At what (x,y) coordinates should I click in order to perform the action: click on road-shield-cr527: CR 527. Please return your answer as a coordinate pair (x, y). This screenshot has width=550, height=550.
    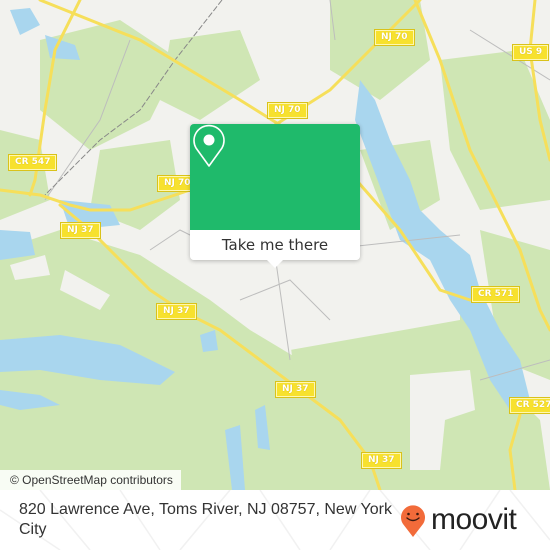
    Looking at the image, I should click on (529, 405).